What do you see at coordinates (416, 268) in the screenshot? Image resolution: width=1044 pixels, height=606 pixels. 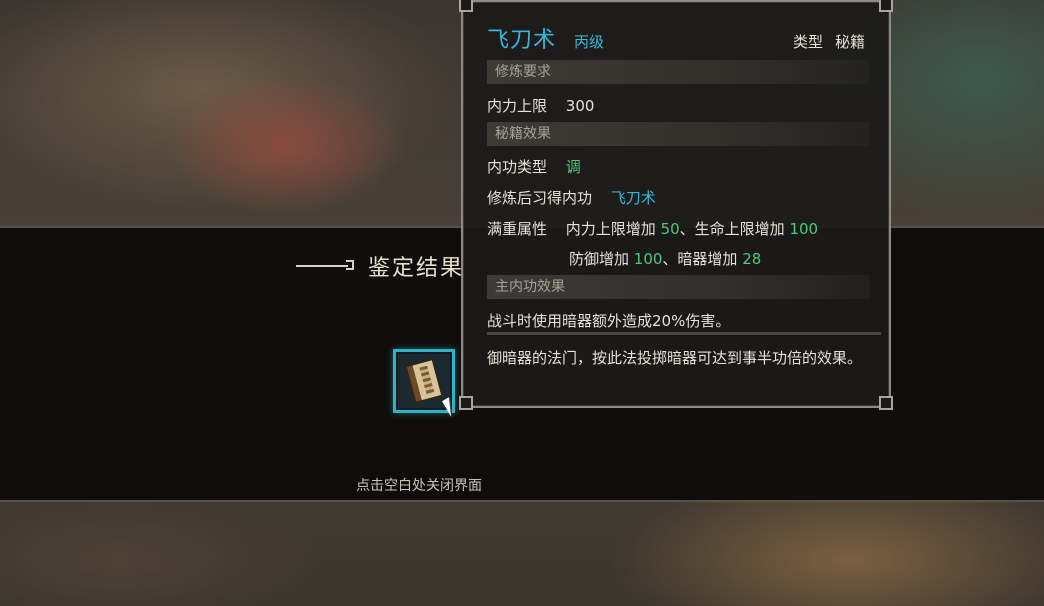 I see `result-title-text: 鉴定结果` at bounding box center [416, 268].